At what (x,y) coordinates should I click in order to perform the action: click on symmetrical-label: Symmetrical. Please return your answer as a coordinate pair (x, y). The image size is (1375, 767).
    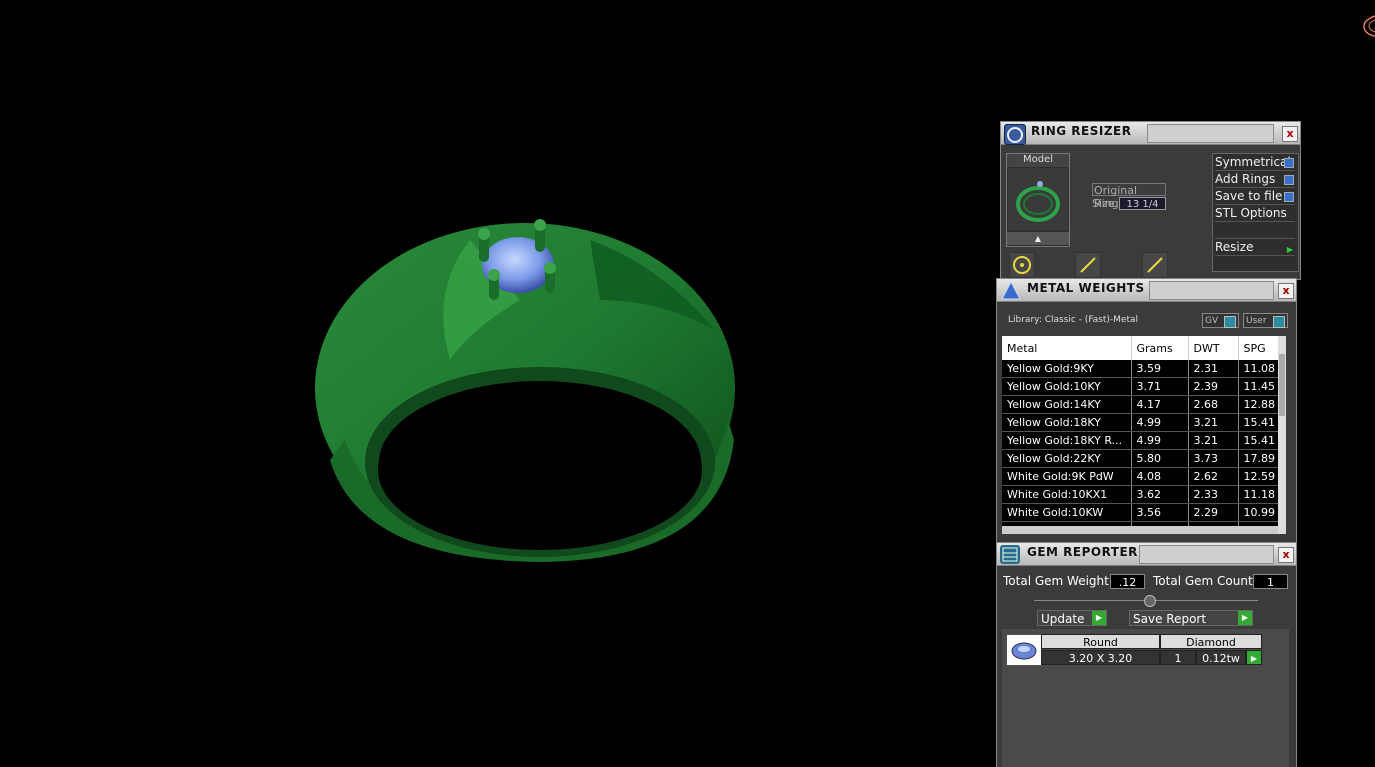
    Looking at the image, I should click on (1253, 162).